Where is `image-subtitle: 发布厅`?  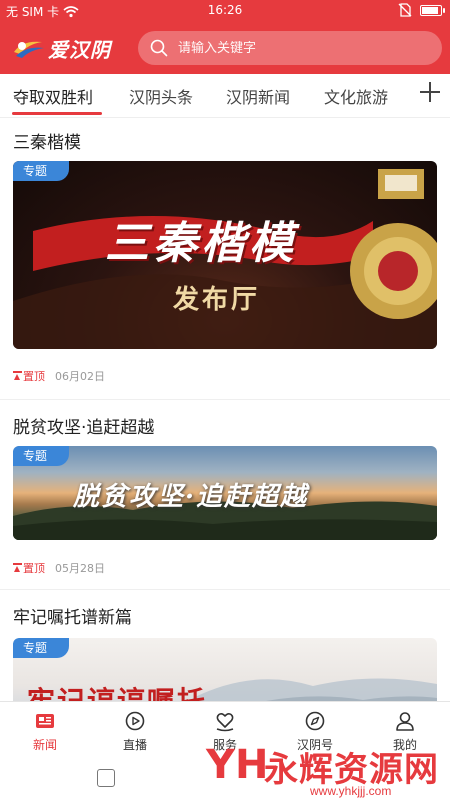 image-subtitle: 发布厅 is located at coordinates (217, 300).